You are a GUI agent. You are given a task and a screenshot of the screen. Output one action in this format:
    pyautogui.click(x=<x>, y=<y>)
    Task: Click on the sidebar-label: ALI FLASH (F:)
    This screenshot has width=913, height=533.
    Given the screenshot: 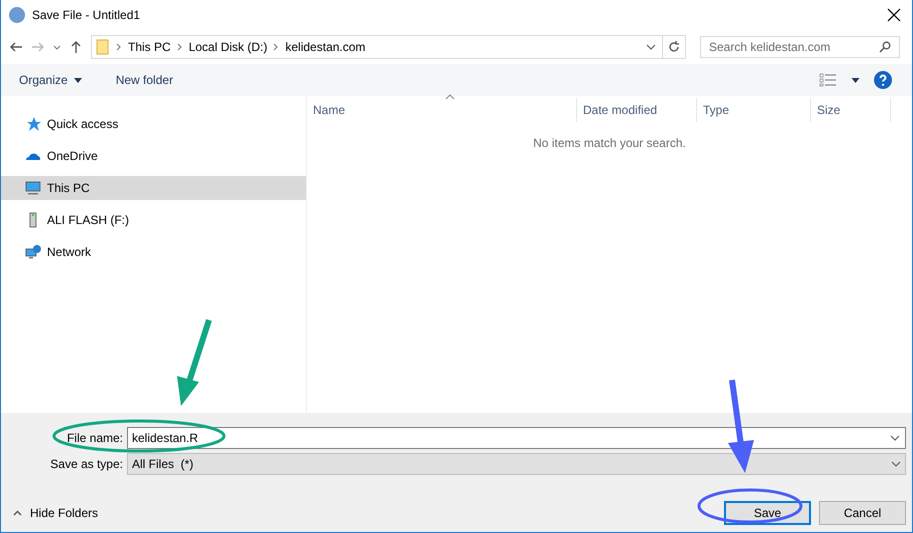 What is the action you would take?
    pyautogui.click(x=88, y=220)
    